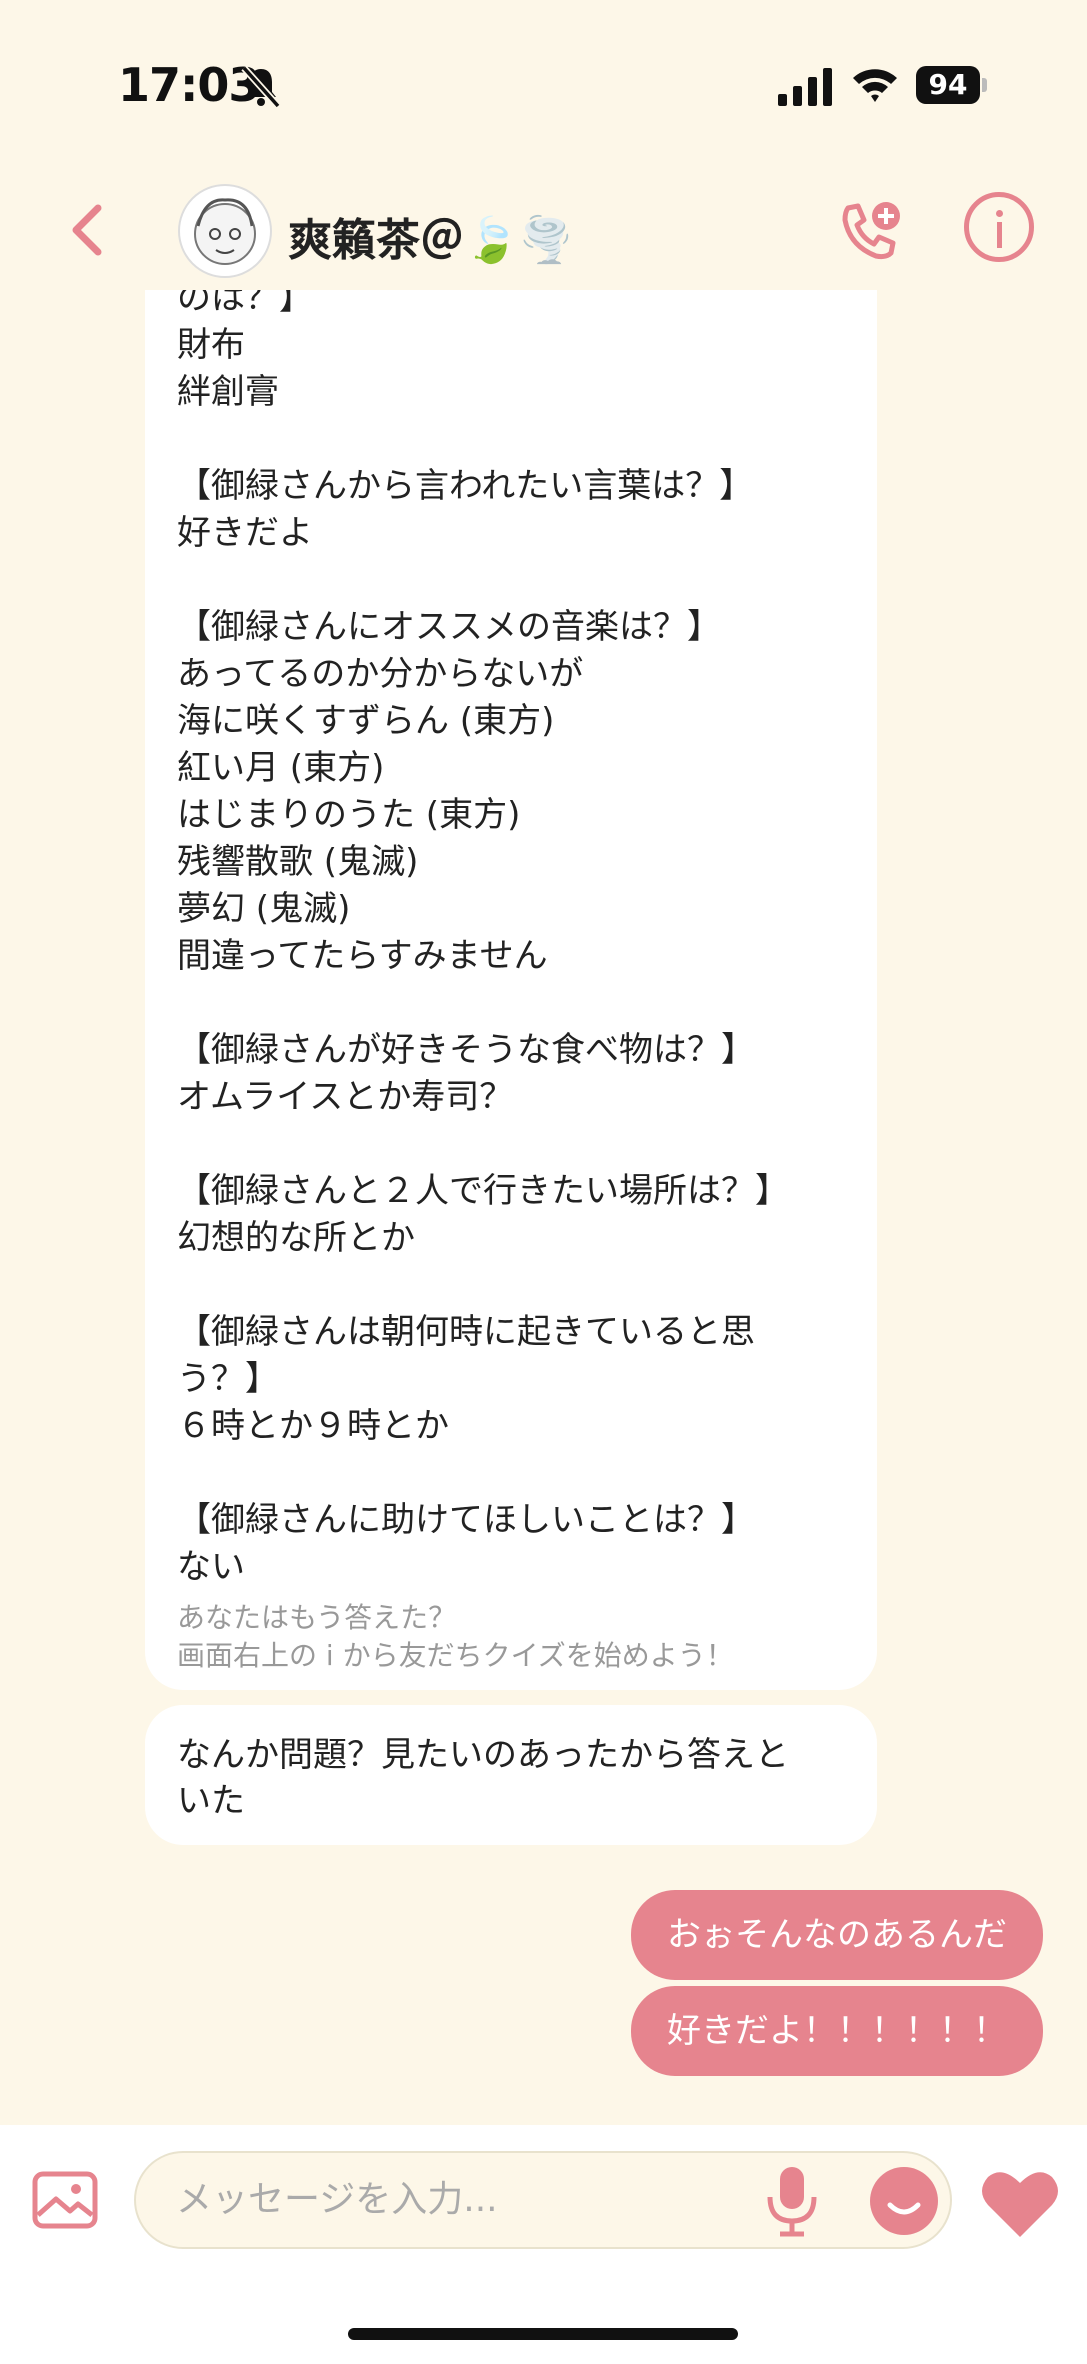 This screenshot has height=2364, width=1087. Describe the element at coordinates (345, 1097) in the screenshot. I see `message-line: オムライスとか寿司？` at that location.